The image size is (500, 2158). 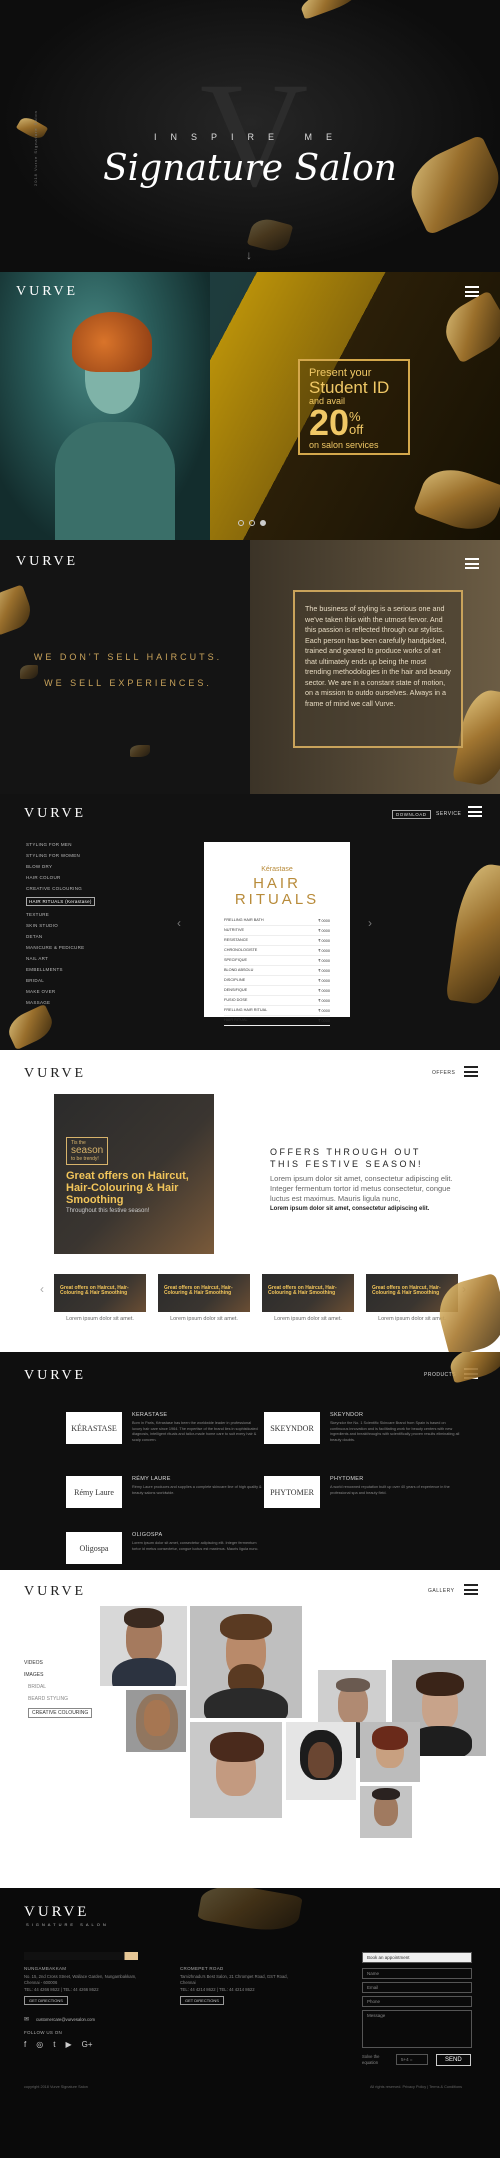 I want to click on gallery-filter-creative: CREATIVE COLOURING, so click(x=60, y=1713).